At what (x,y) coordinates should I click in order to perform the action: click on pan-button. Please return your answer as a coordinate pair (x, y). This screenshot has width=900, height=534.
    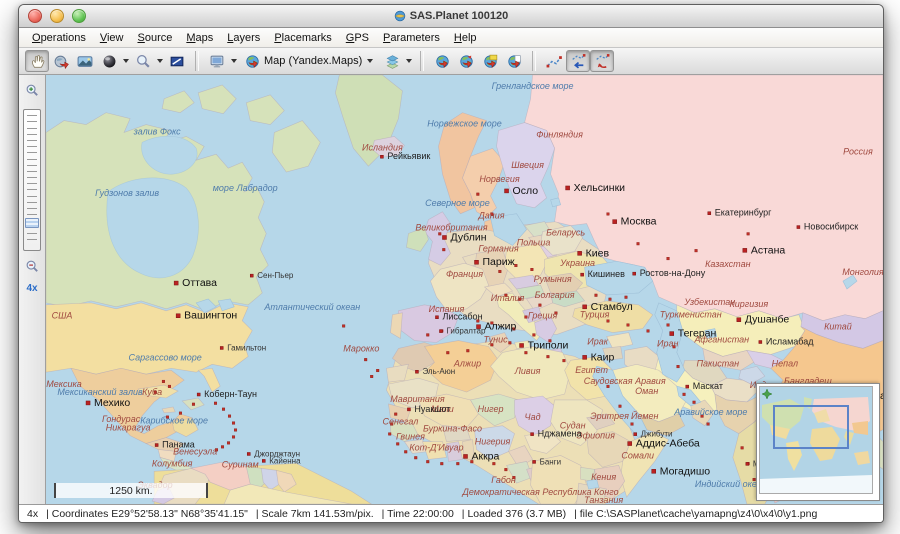
    Looking at the image, I should click on (37, 61).